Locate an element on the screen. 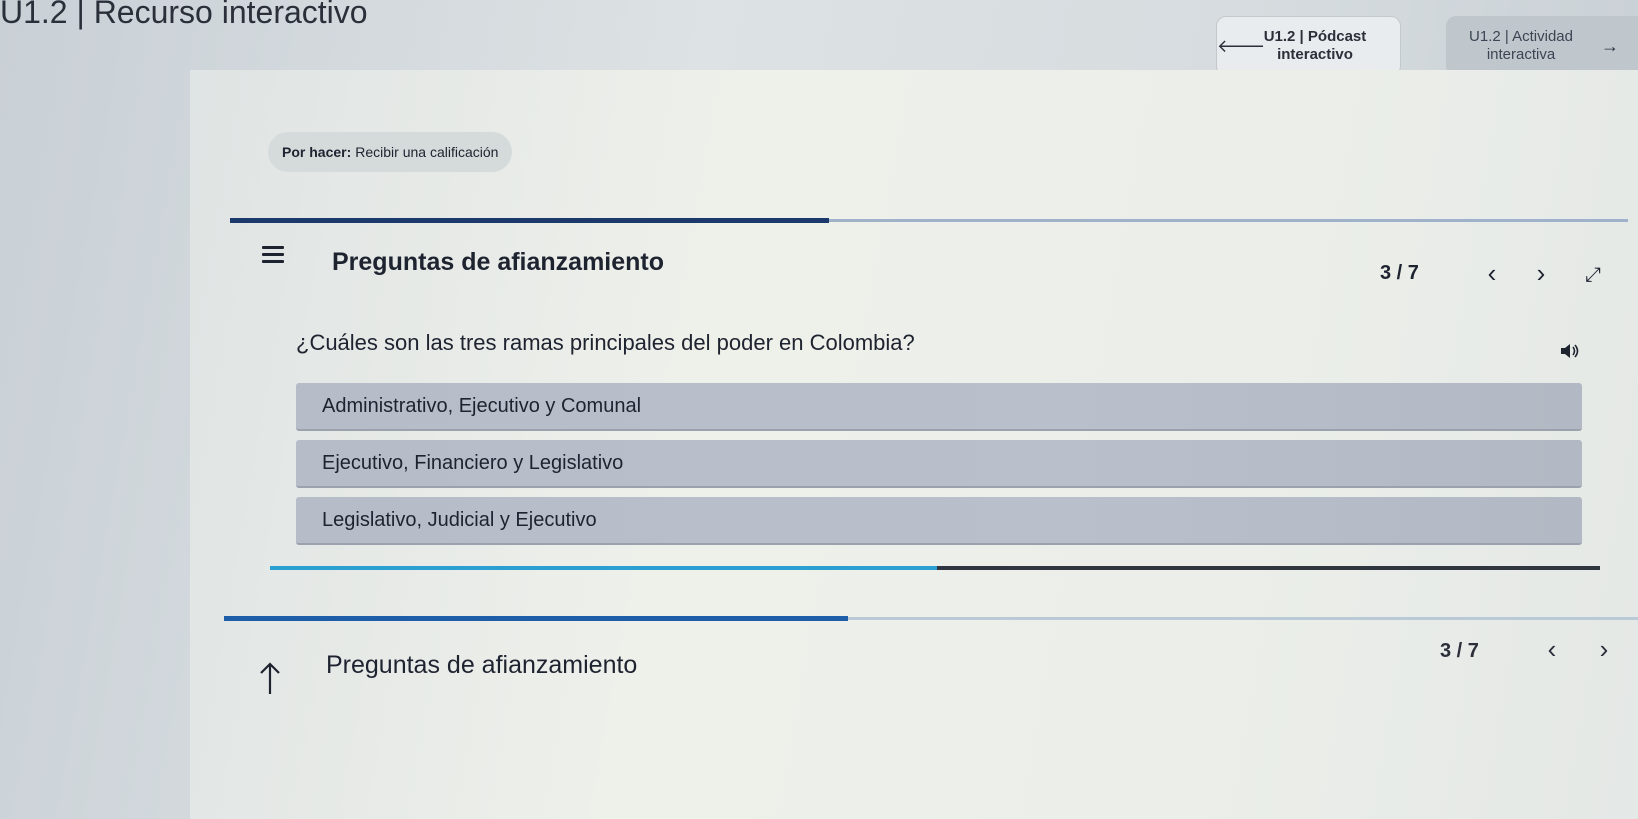 This screenshot has height=819, width=1638. fullscreen-icon: ⤢ is located at coordinates (1593, 275).